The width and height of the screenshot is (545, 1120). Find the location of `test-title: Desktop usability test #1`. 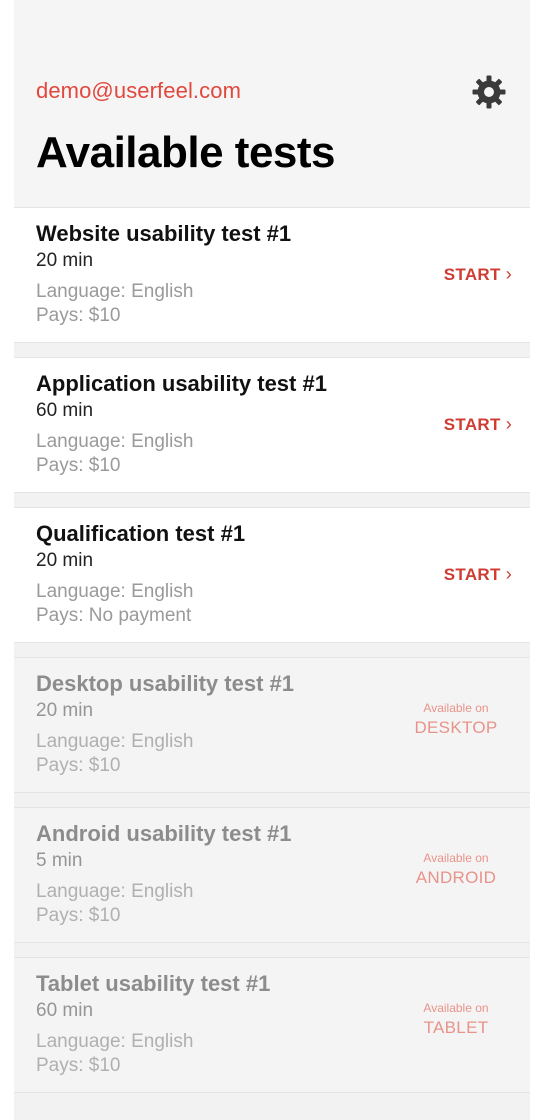

test-title: Desktop usability test #1 is located at coordinates (165, 683).